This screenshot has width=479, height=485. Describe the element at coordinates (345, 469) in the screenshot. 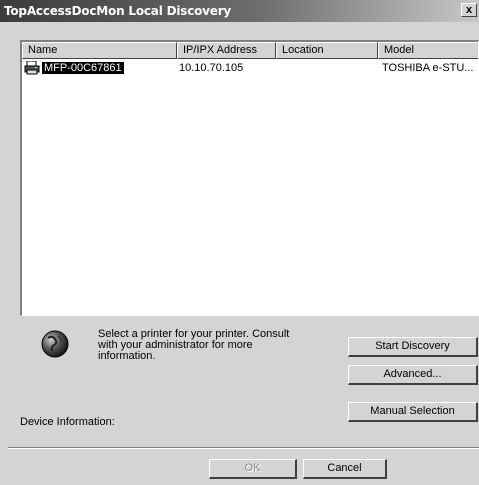

I see `cancel-button: Cancel` at that location.